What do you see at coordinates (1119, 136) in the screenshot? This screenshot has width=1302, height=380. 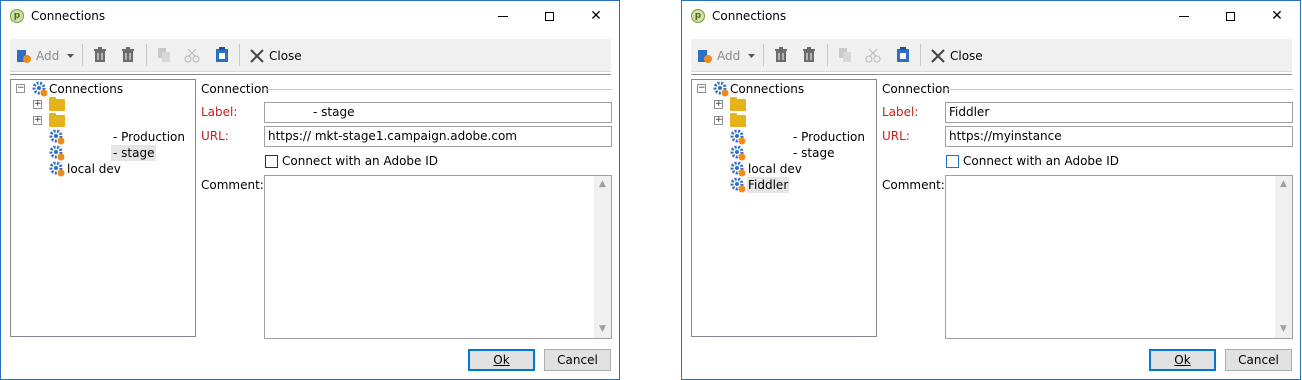 I see `url-input: https://myinstance` at bounding box center [1119, 136].